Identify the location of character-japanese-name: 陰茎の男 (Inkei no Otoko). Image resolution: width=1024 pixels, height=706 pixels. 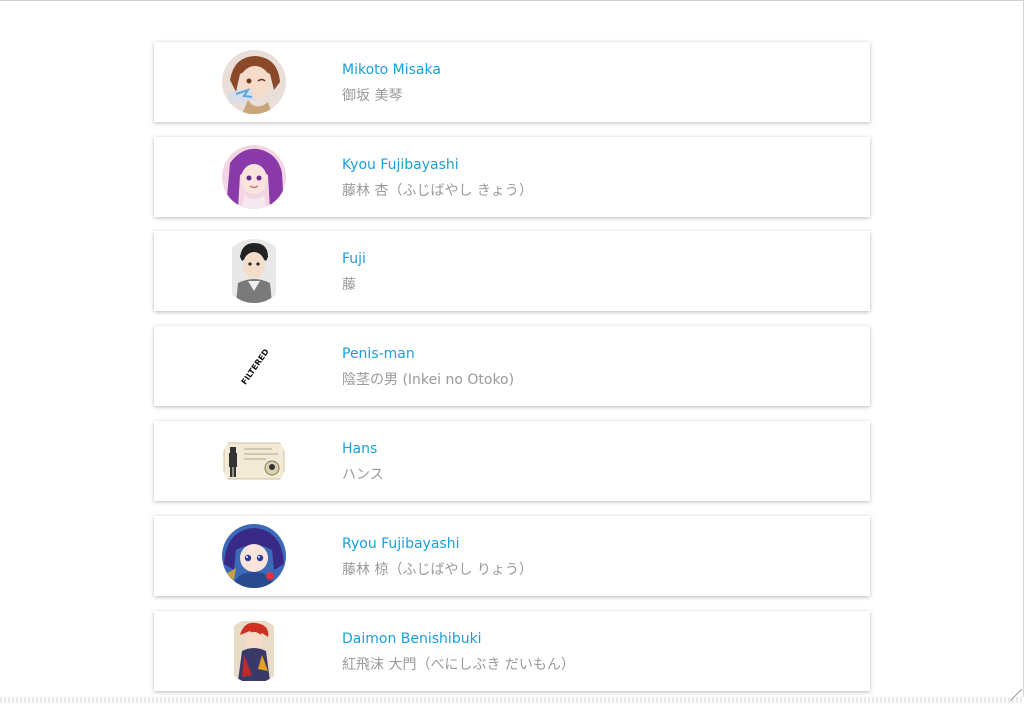
(428, 380).